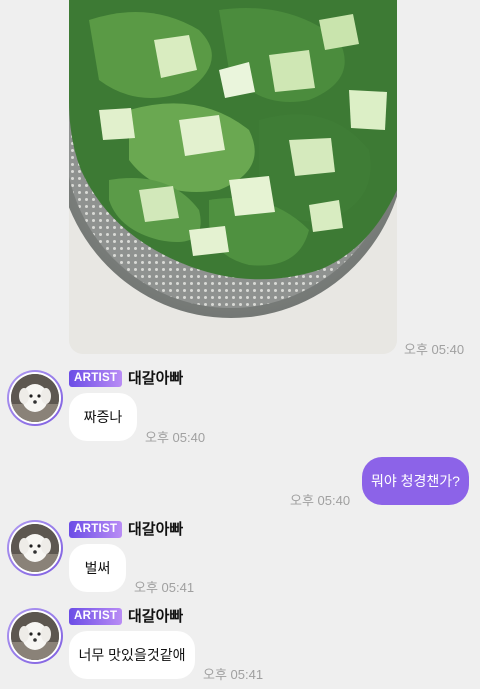  I want to click on photo-timestamp: 오후 05:40, so click(434, 349).